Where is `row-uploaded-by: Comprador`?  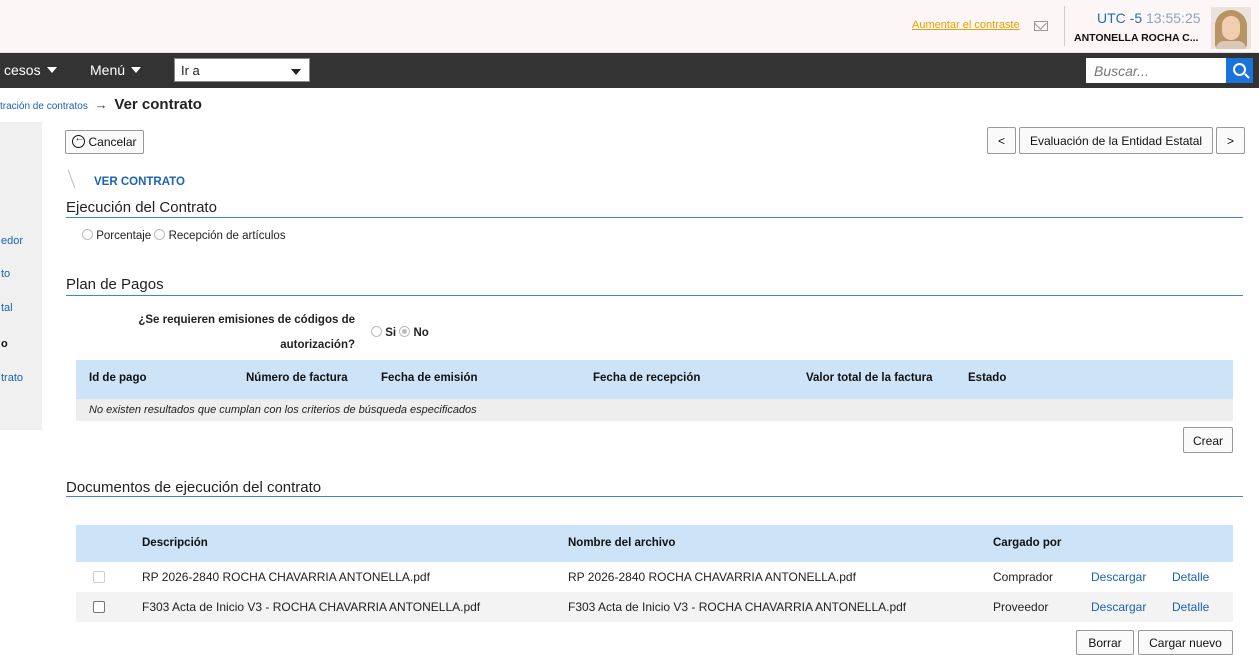 row-uploaded-by: Comprador is located at coordinates (1023, 577).